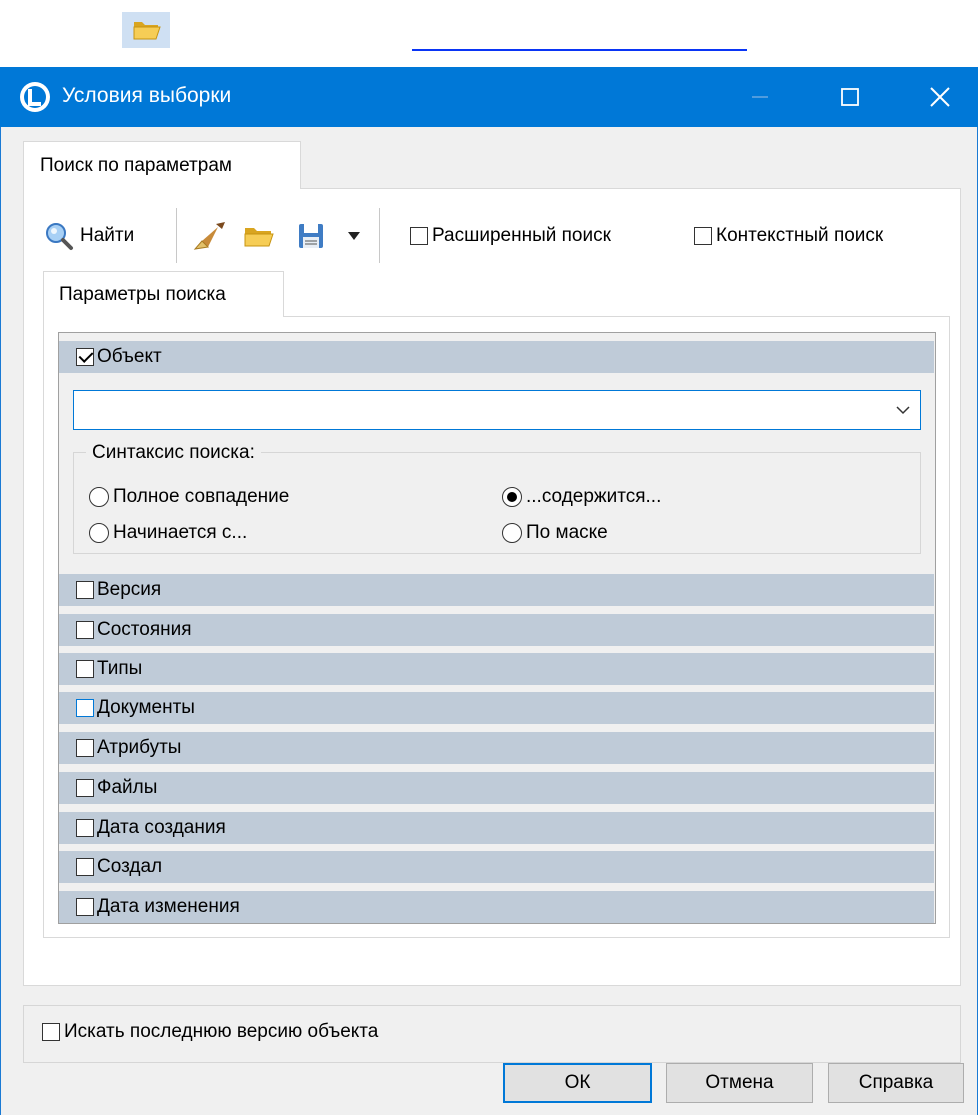  Describe the element at coordinates (201, 496) in the screenshot. I see `radio-exact-match-label: Полное совпадение` at that location.